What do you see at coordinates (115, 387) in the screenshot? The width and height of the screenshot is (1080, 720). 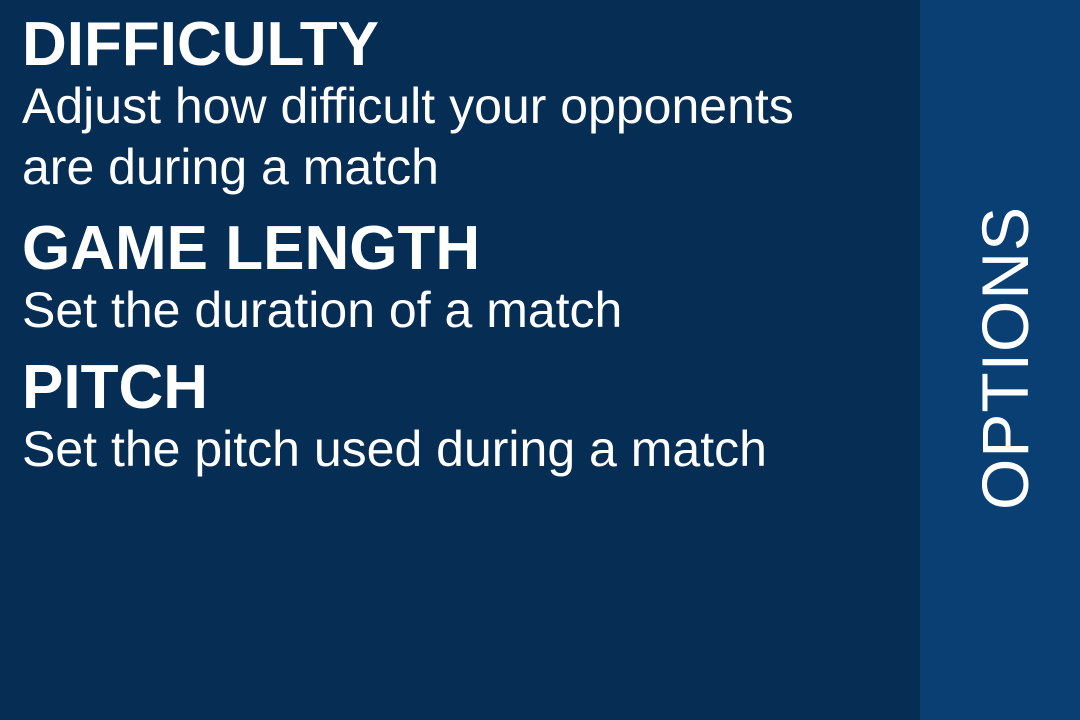 I see `option-title: PITCH` at bounding box center [115, 387].